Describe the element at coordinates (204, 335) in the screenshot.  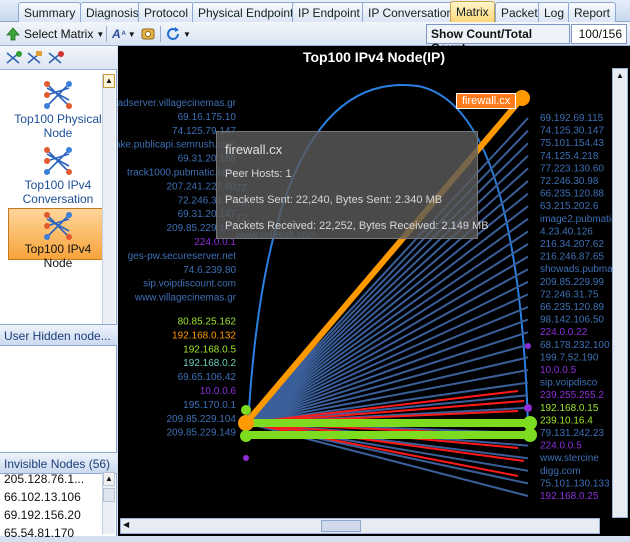
I see `left-node-label: 192.168.0.132` at that location.